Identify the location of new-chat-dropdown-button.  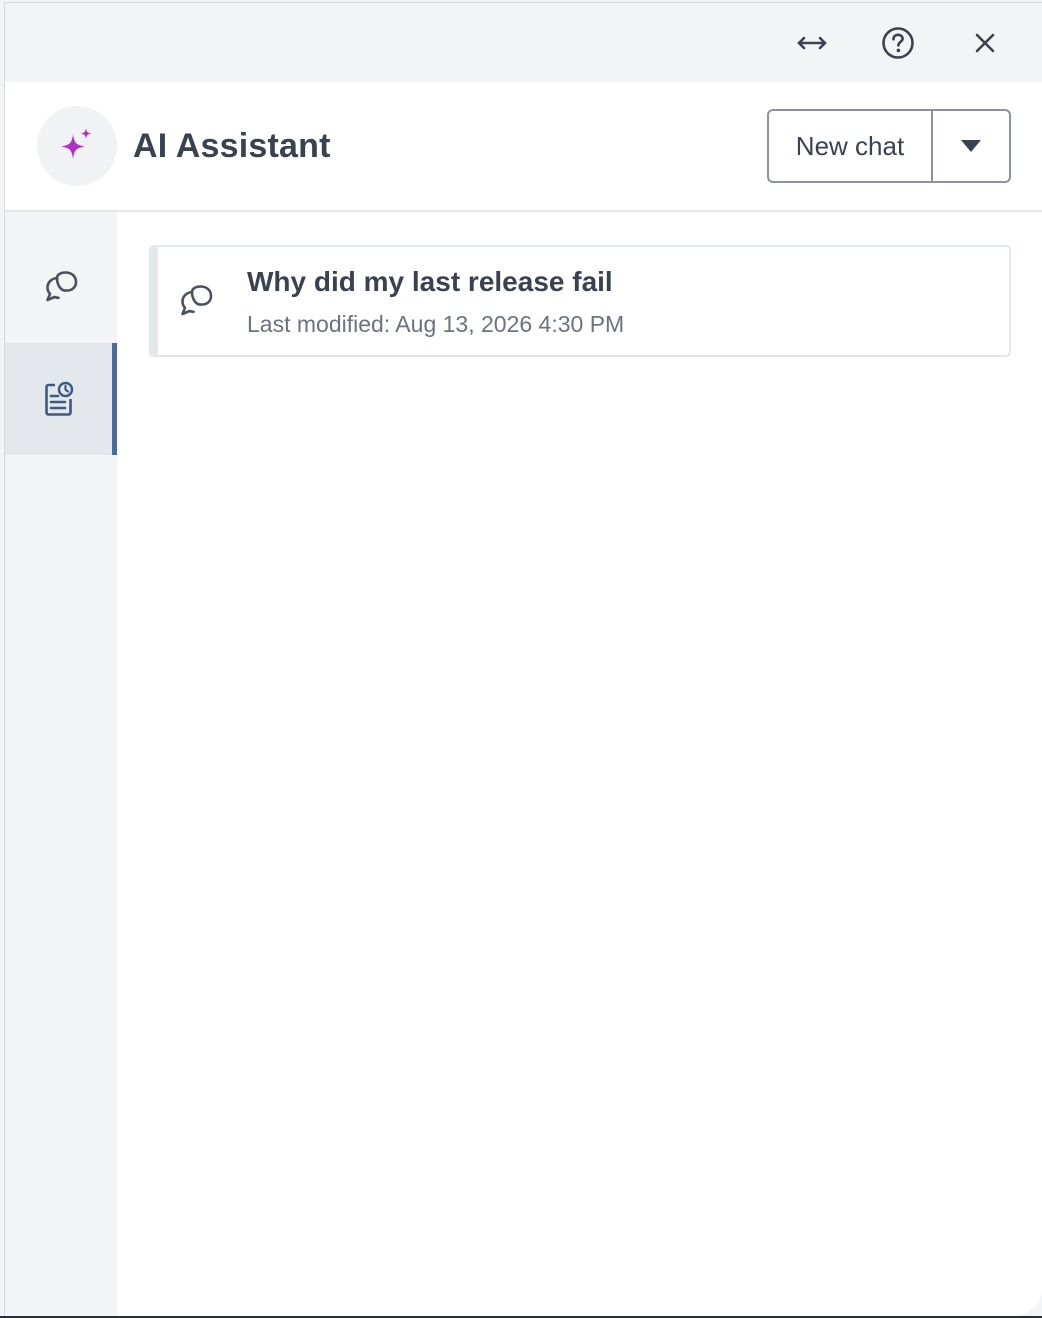
(971, 146).